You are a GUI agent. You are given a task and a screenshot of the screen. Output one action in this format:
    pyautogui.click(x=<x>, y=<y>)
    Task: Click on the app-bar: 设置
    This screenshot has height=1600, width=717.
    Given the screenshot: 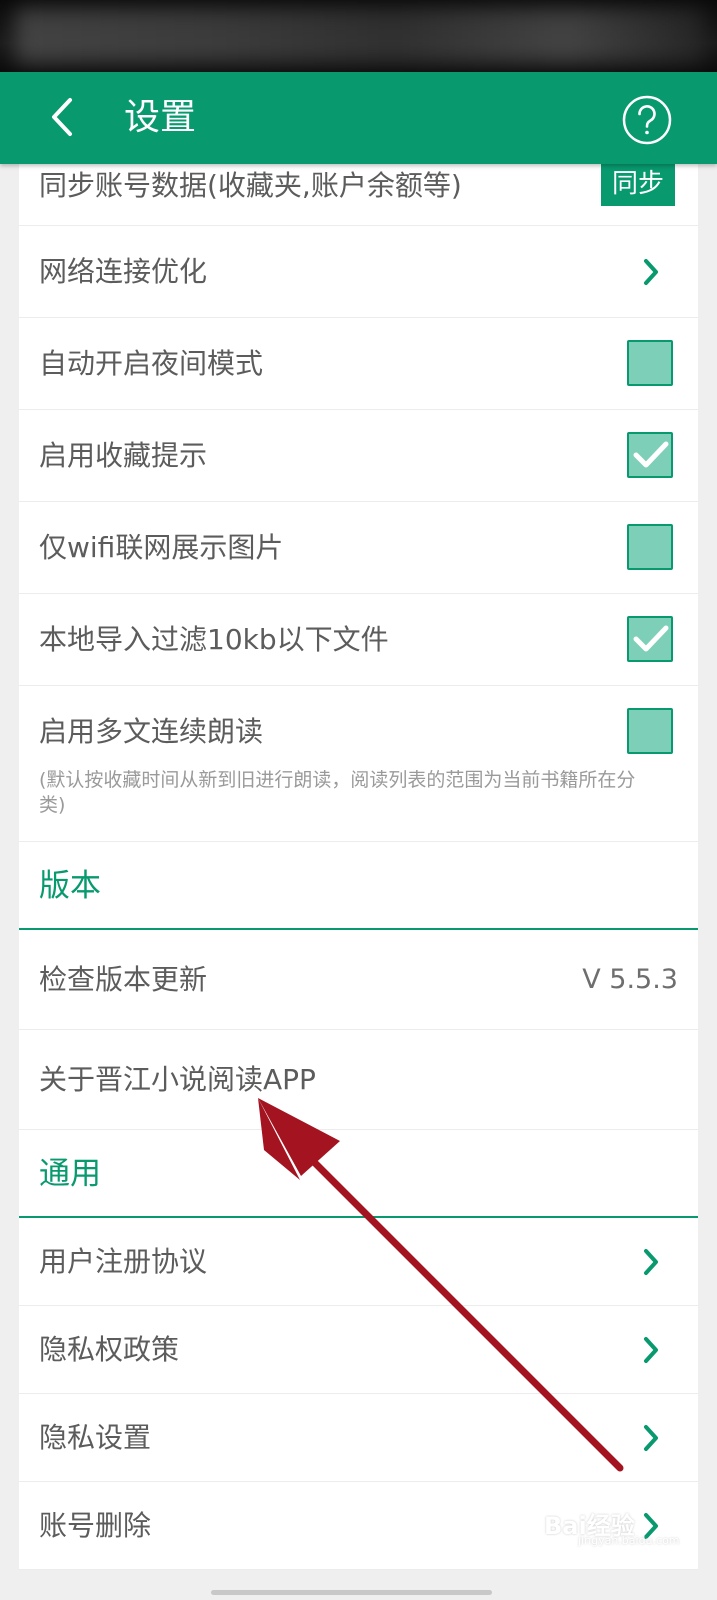 What is the action you would take?
    pyautogui.click(x=358, y=118)
    